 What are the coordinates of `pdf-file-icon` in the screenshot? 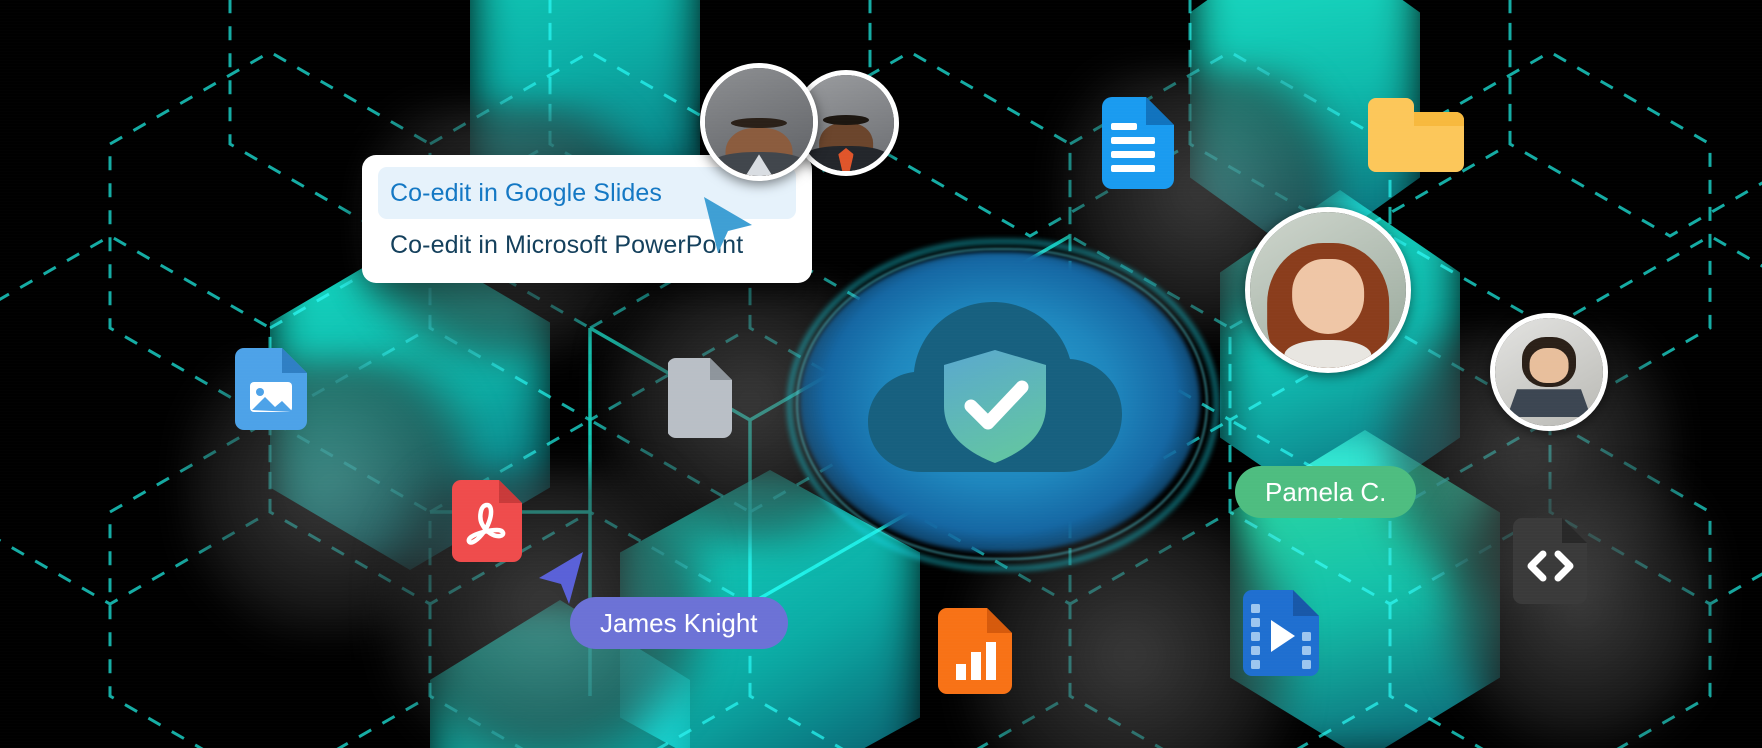 It's located at (487, 523).